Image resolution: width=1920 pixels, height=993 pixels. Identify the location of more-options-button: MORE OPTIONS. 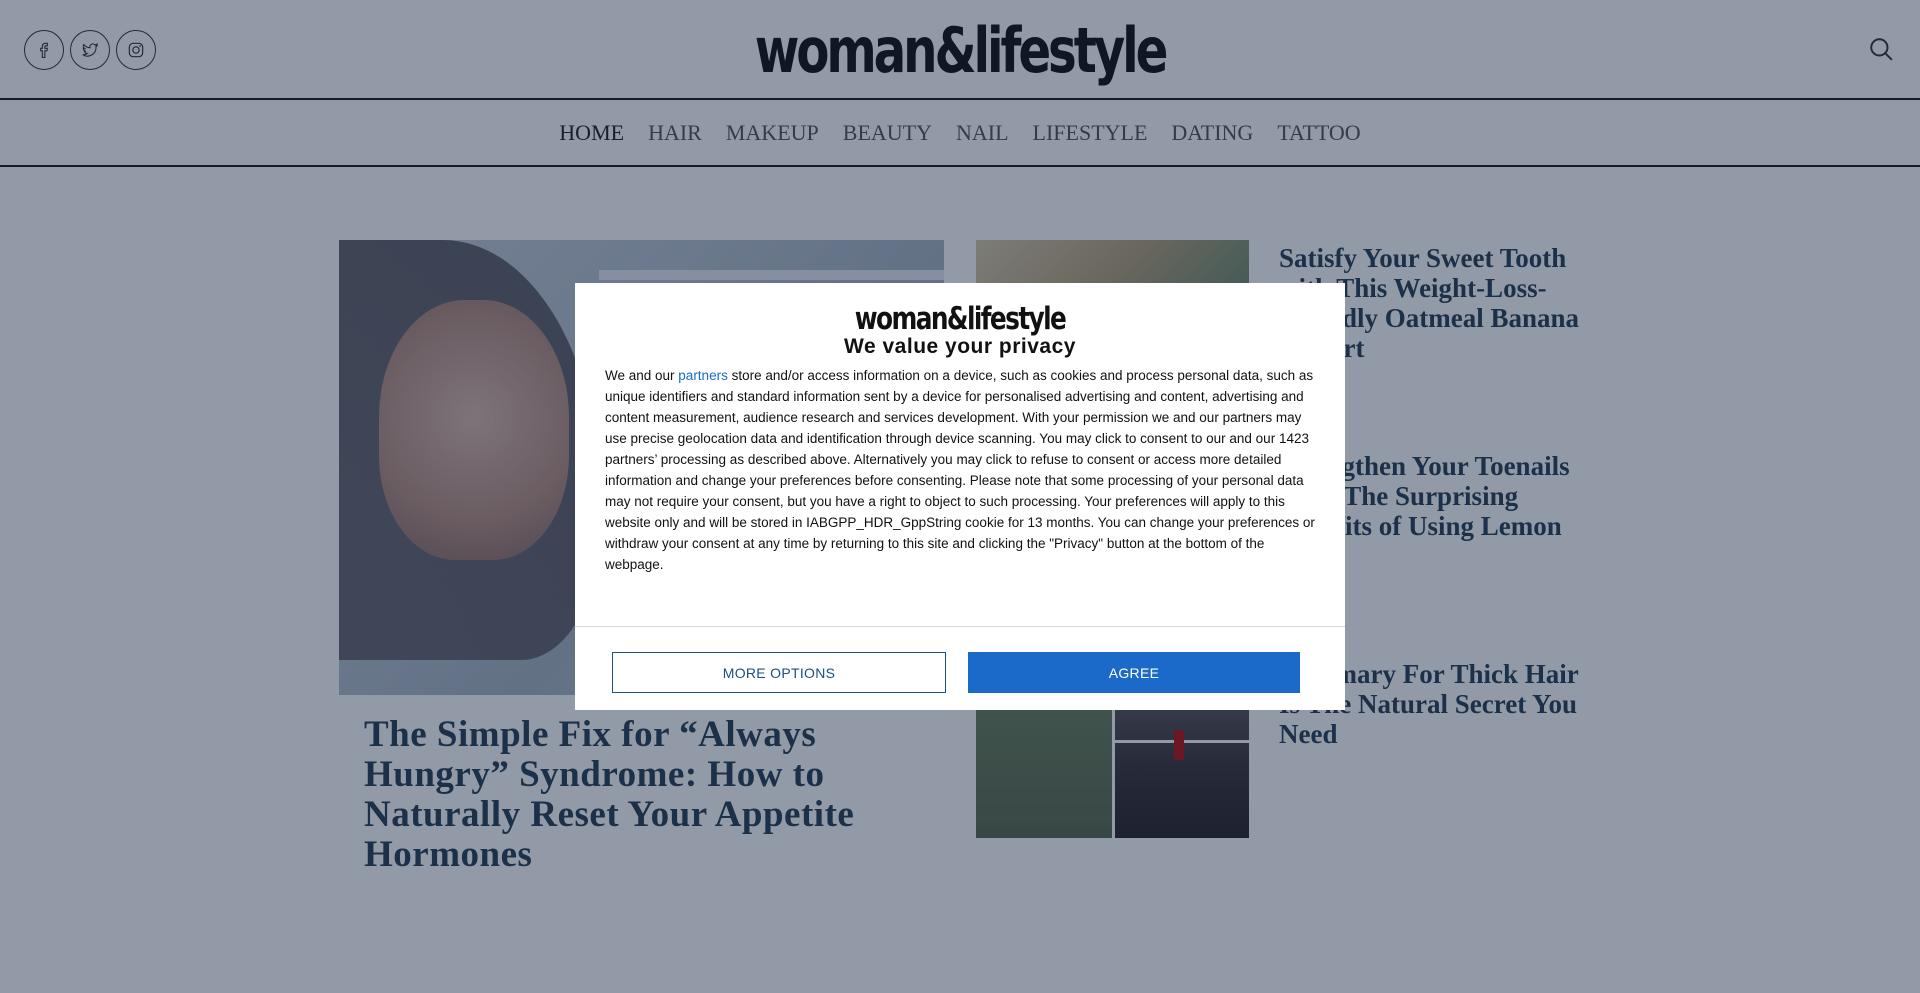
(779, 672).